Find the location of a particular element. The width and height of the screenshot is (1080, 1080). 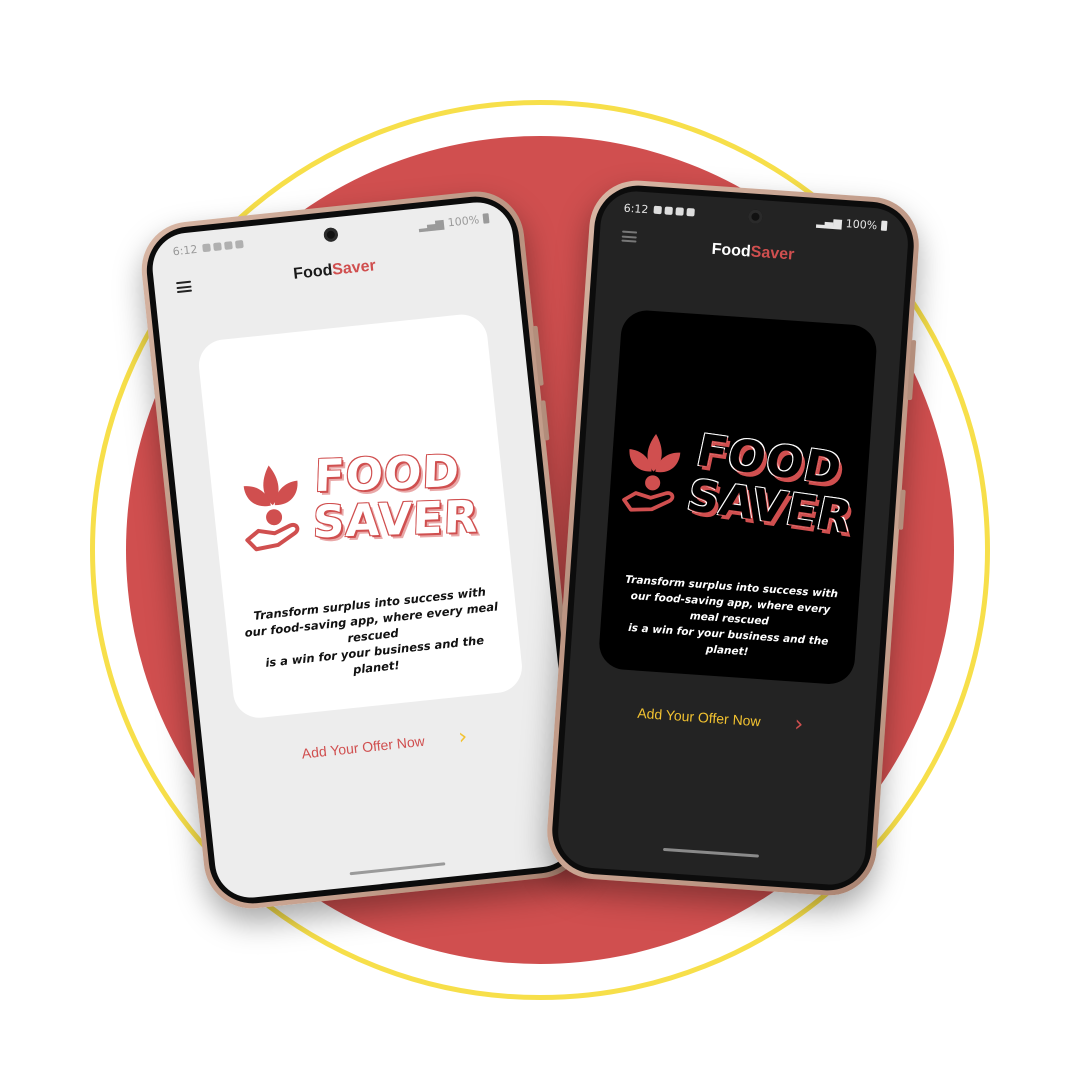

add-offer-button: Add Your Offer Now › is located at coordinates (720, 718).